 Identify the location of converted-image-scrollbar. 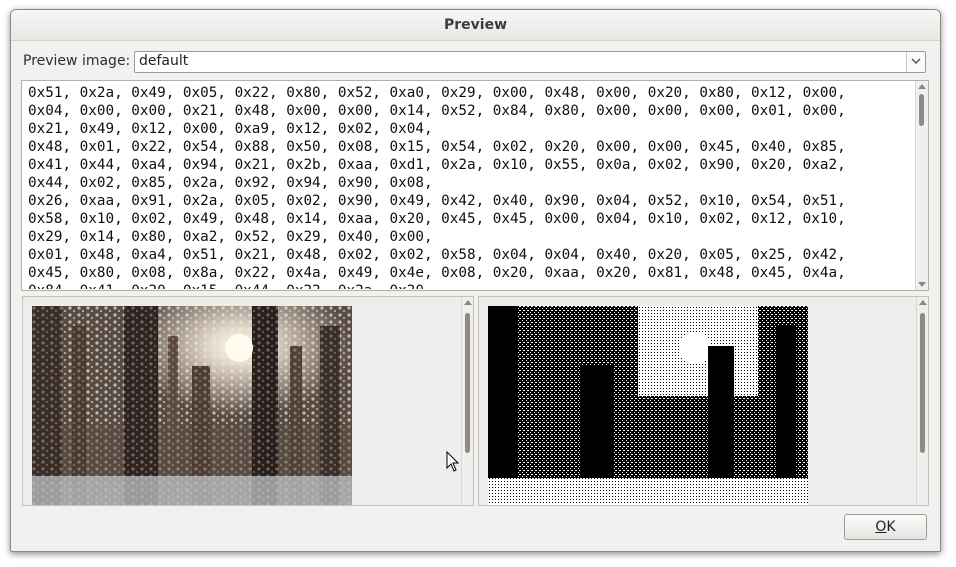
(922, 401).